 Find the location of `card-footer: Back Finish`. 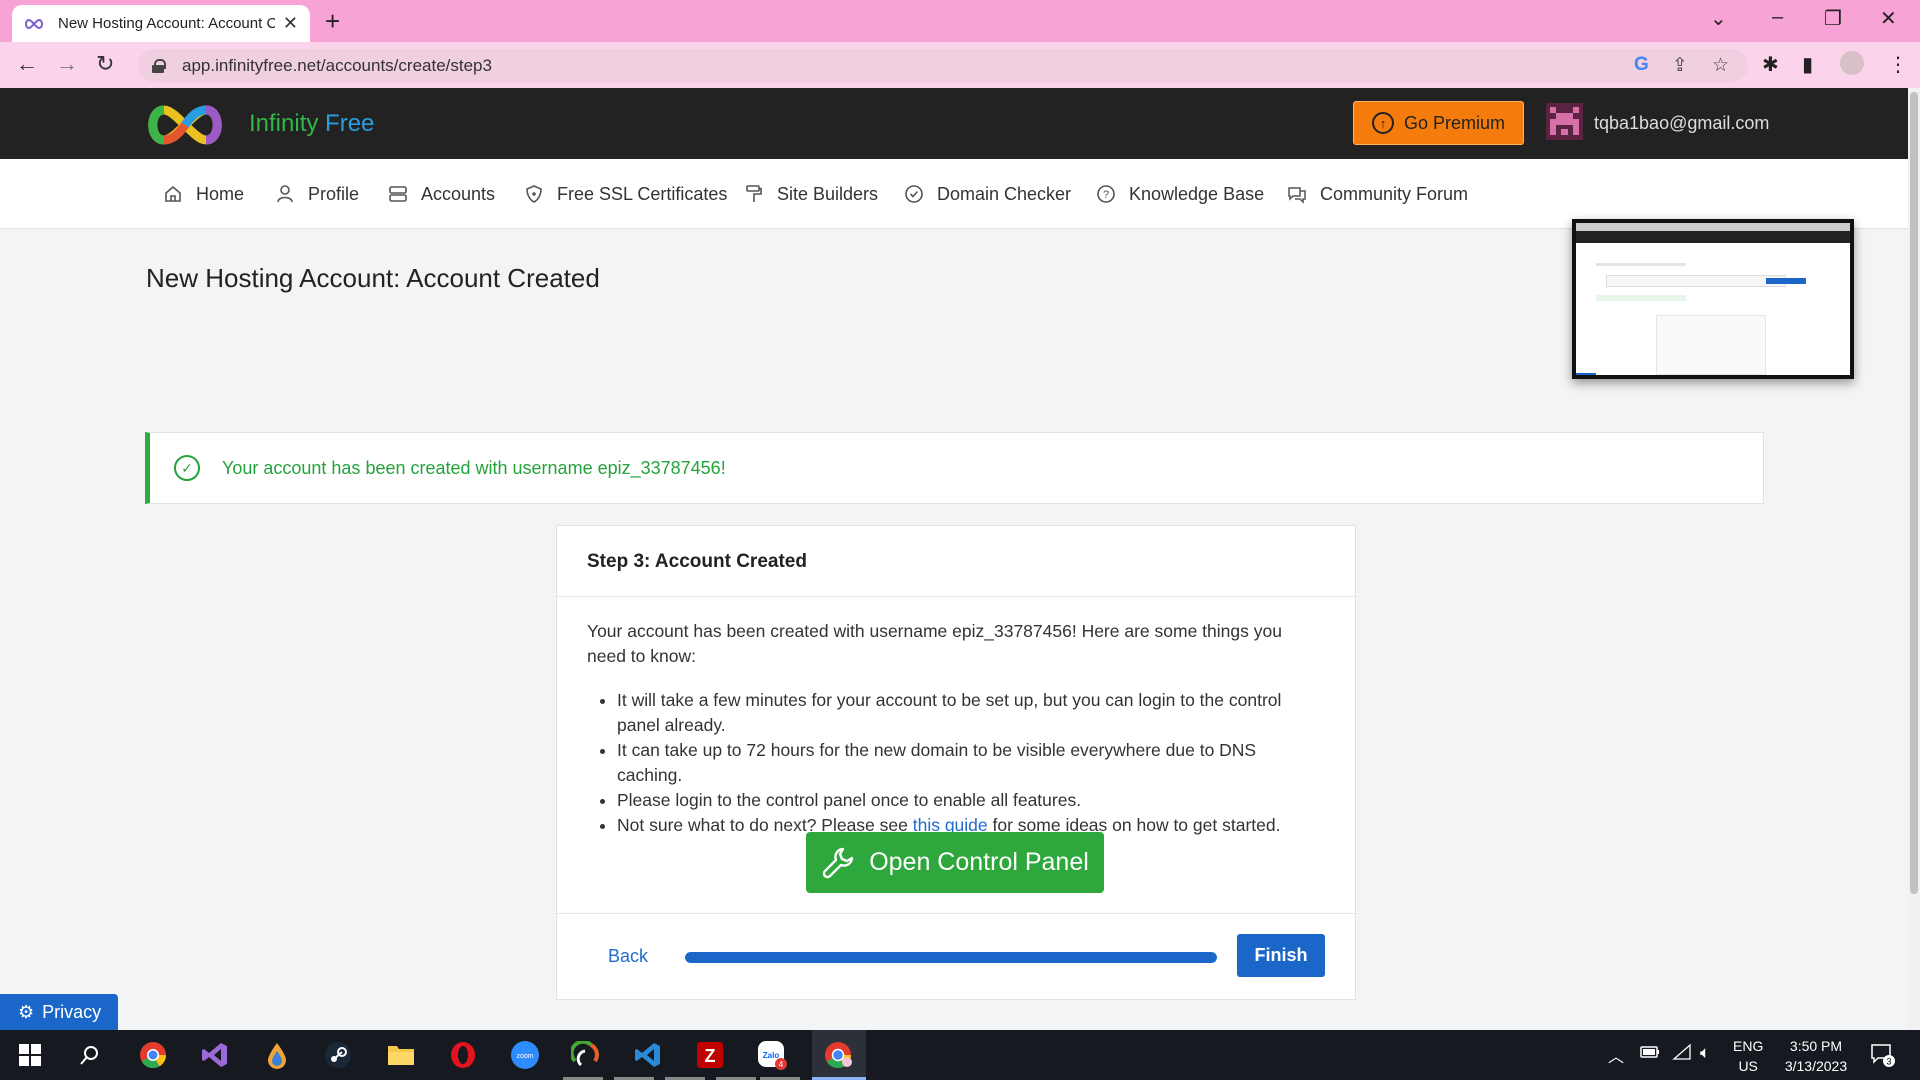

card-footer: Back Finish is located at coordinates (956, 957).